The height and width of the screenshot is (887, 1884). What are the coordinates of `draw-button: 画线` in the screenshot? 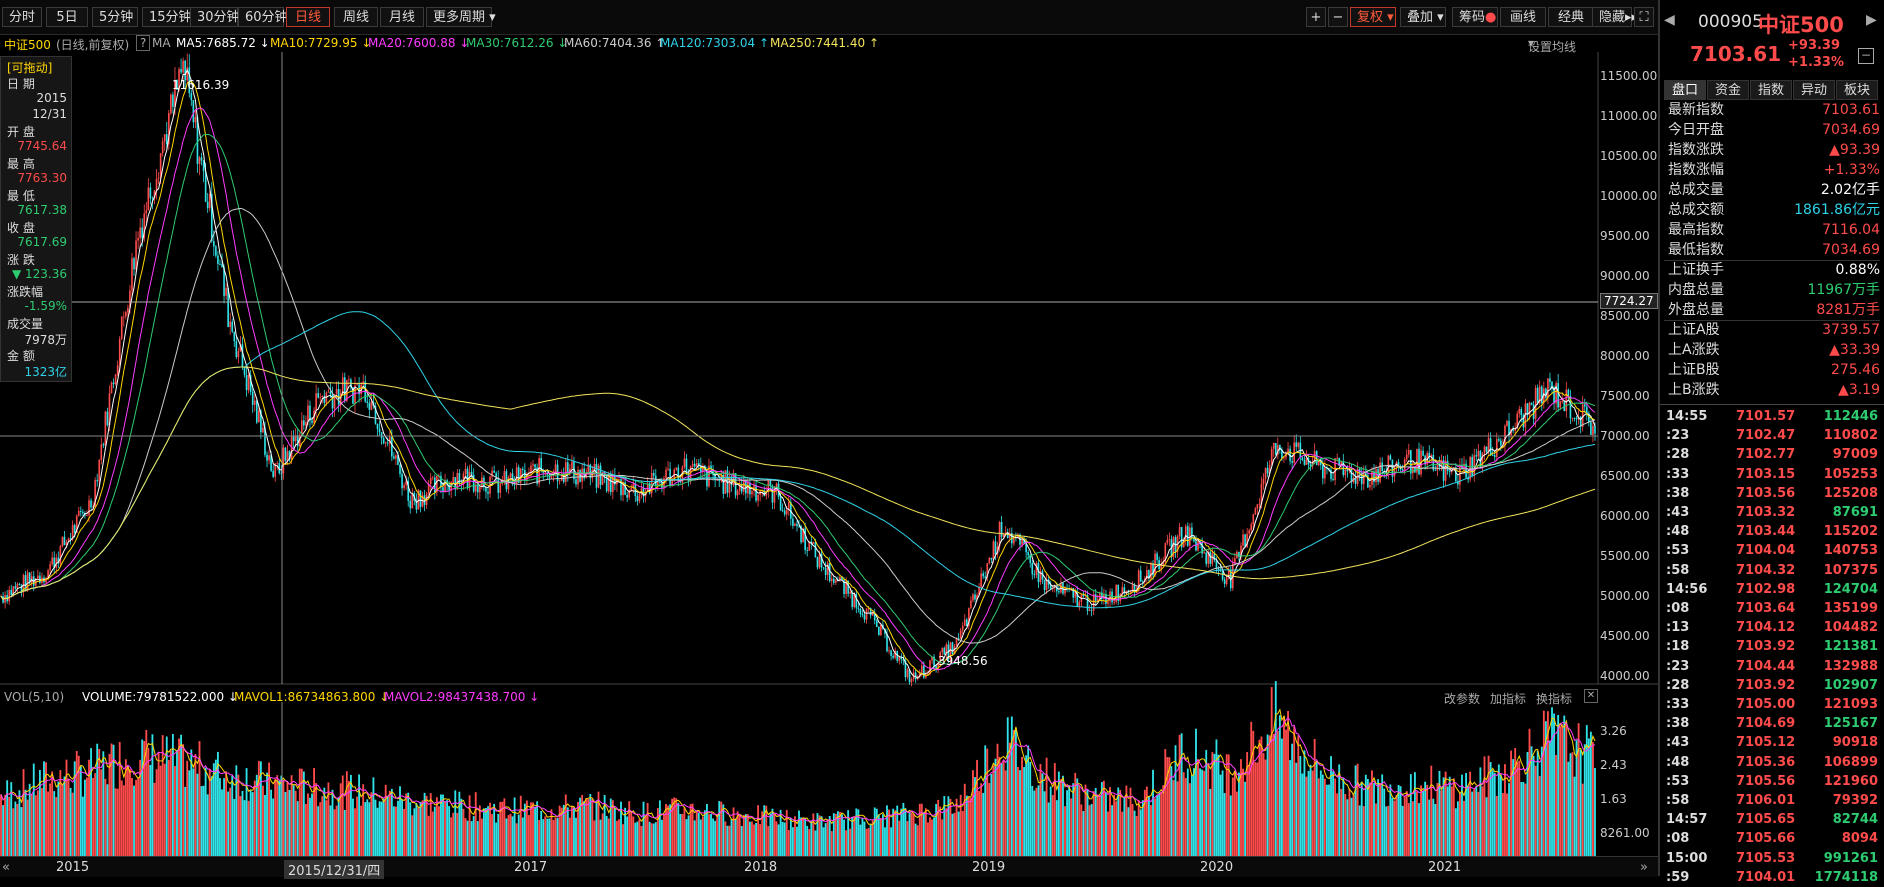 It's located at (1523, 17).